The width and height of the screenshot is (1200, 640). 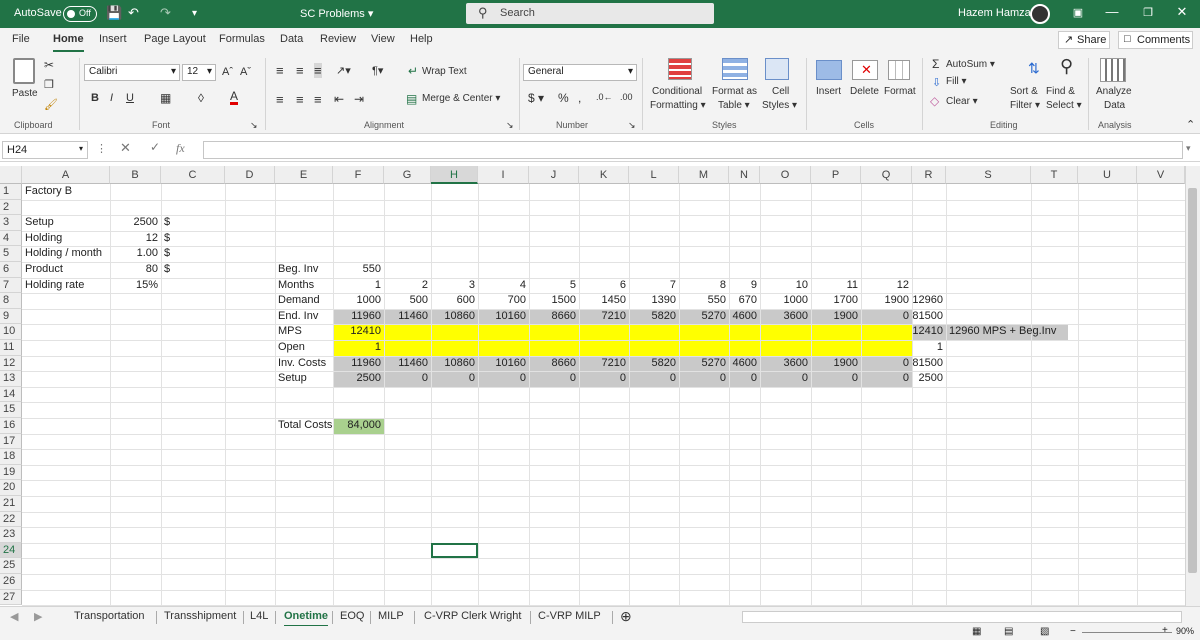 I want to click on cell-q7: 12, so click(x=886, y=286).